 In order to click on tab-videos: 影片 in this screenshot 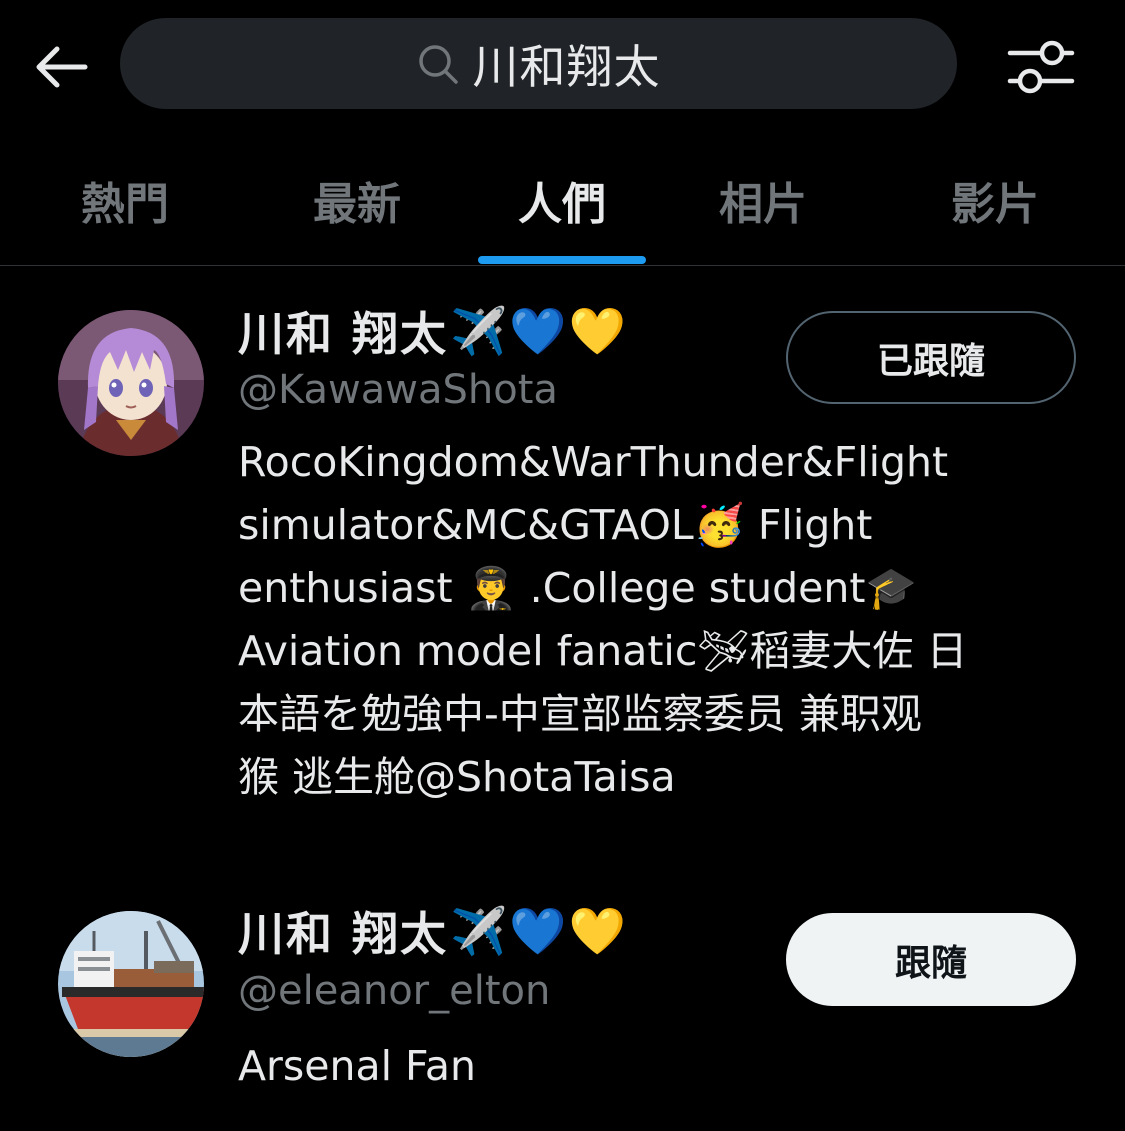, I will do `click(995, 200)`.